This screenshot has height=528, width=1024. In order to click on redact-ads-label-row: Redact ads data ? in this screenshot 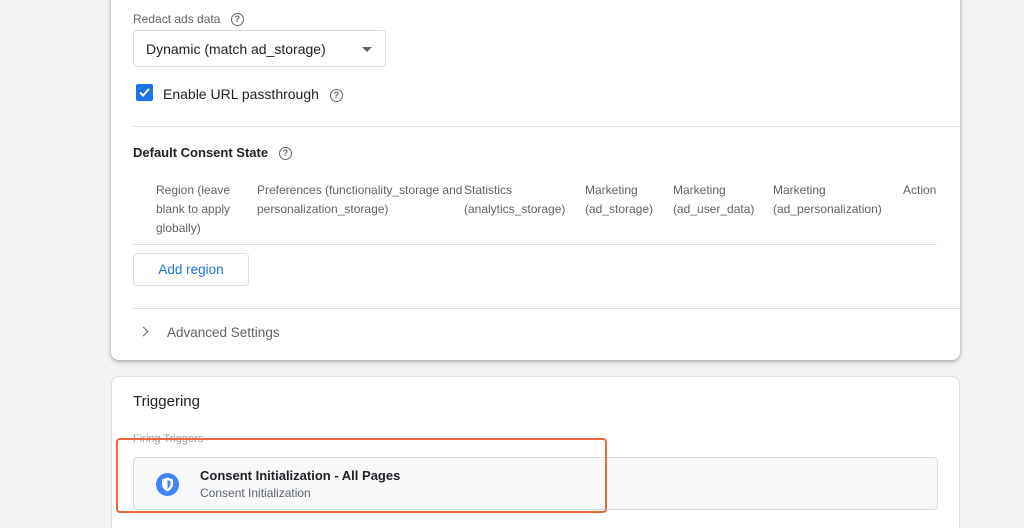, I will do `click(188, 19)`.